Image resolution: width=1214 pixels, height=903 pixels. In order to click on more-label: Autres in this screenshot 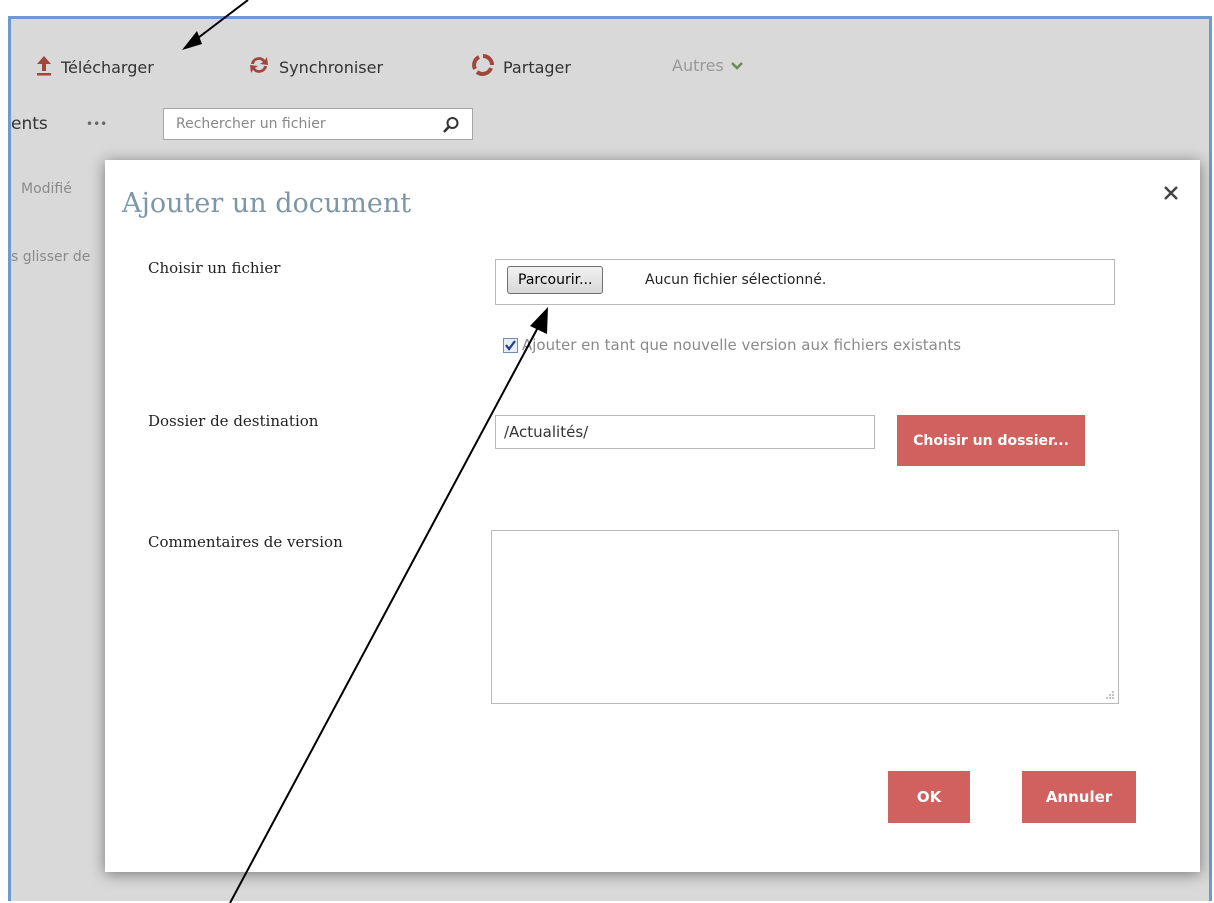, I will do `click(698, 65)`.